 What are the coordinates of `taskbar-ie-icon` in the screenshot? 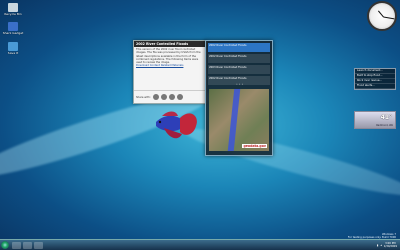 It's located at (16, 245).